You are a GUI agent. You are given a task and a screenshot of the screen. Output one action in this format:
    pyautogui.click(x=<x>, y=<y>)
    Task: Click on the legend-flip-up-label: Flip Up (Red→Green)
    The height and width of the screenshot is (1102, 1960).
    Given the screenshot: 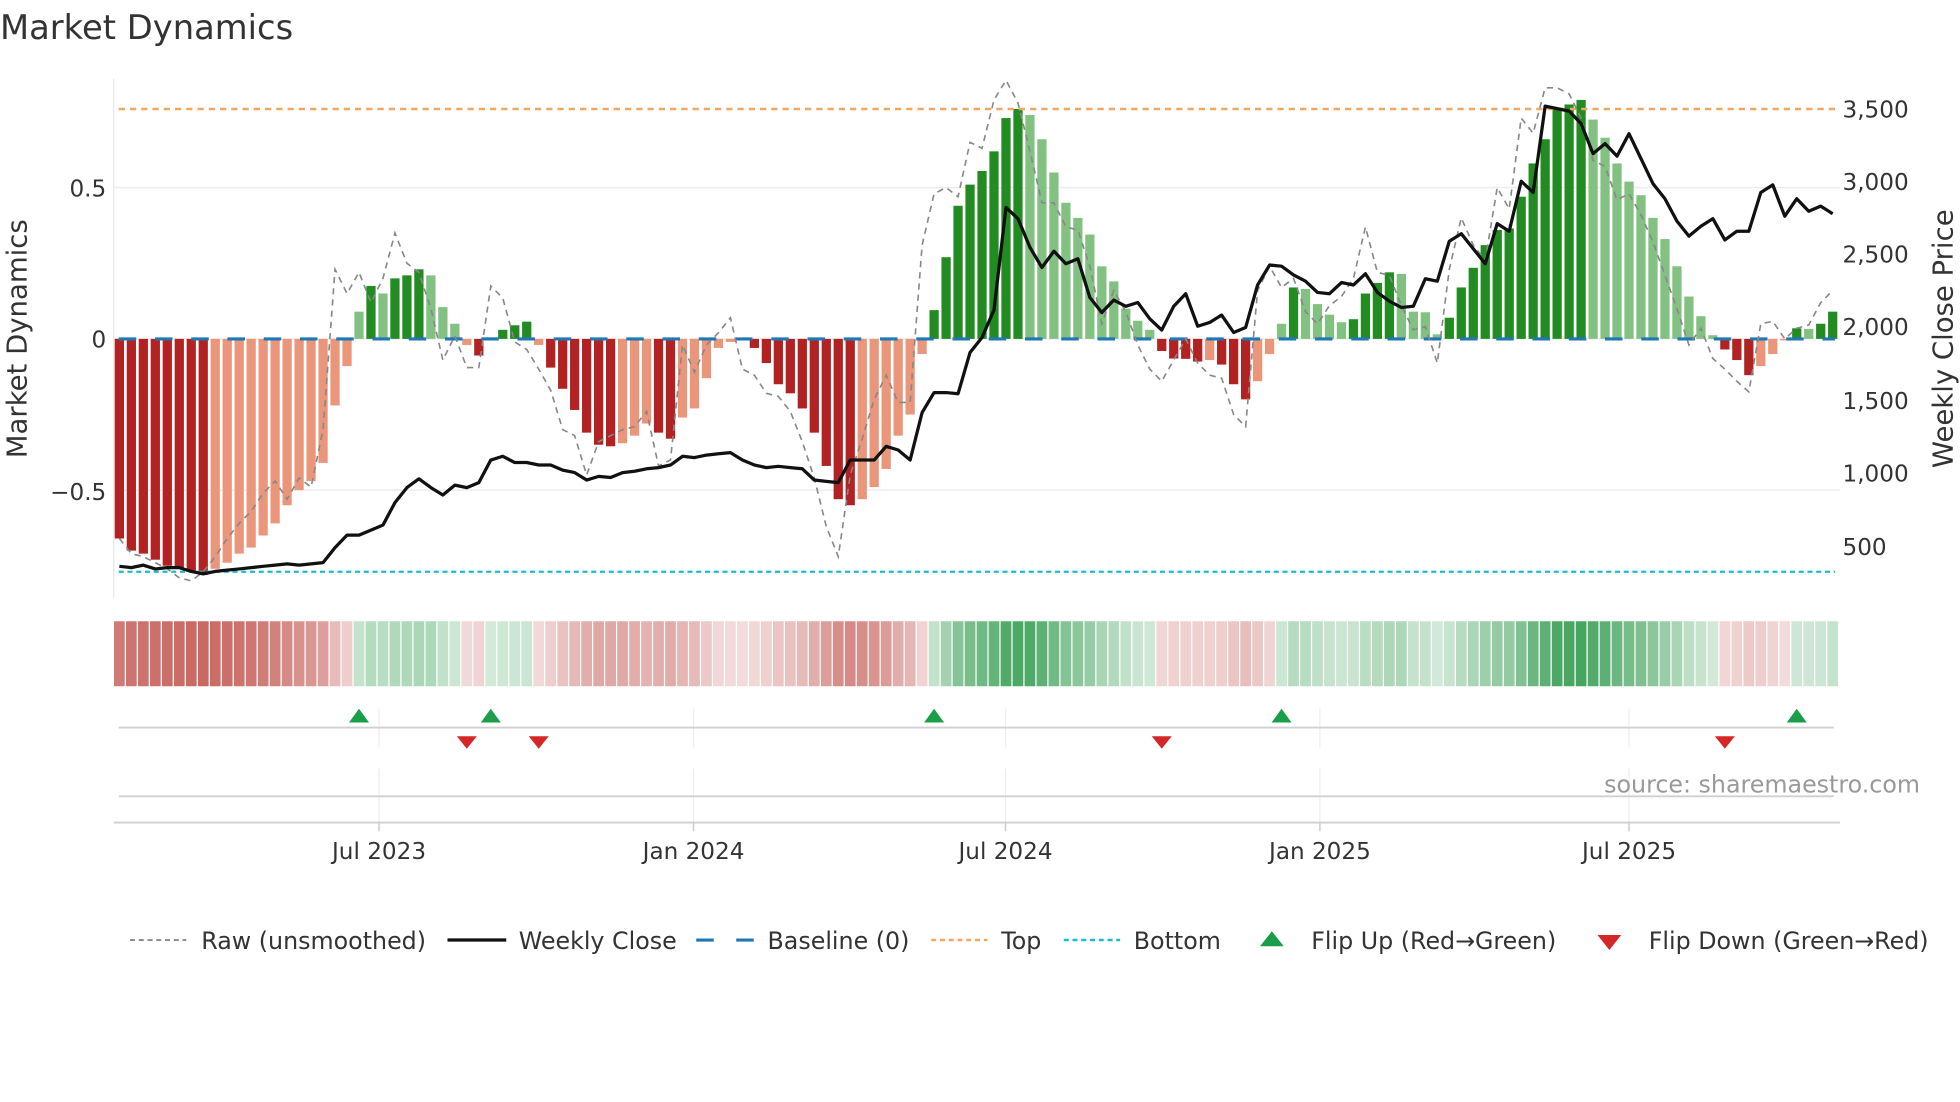 What is the action you would take?
    pyautogui.click(x=1433, y=941)
    